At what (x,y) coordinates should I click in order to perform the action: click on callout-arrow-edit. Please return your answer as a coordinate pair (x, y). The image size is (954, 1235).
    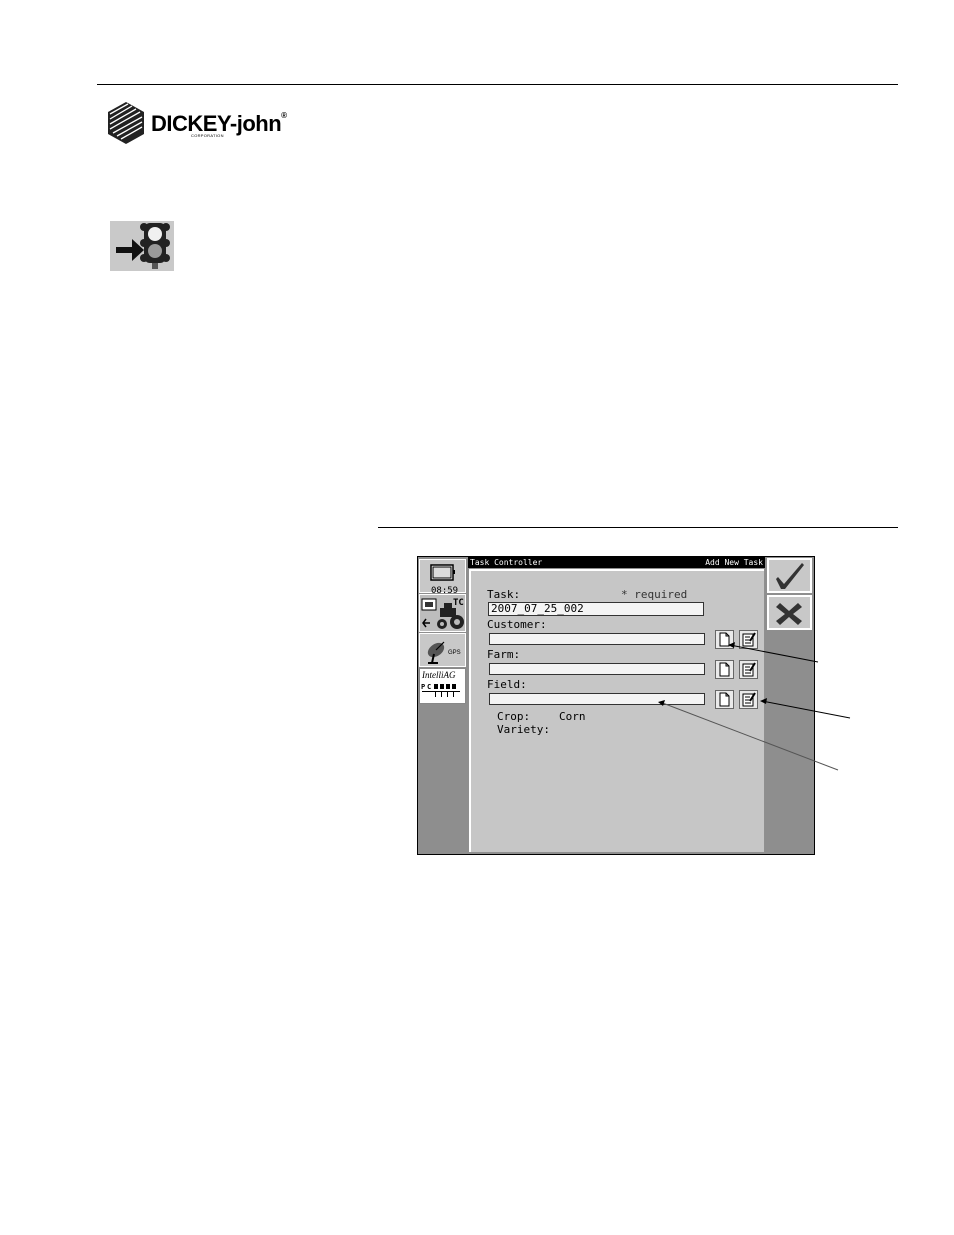
    Looking at the image, I should click on (763, 701).